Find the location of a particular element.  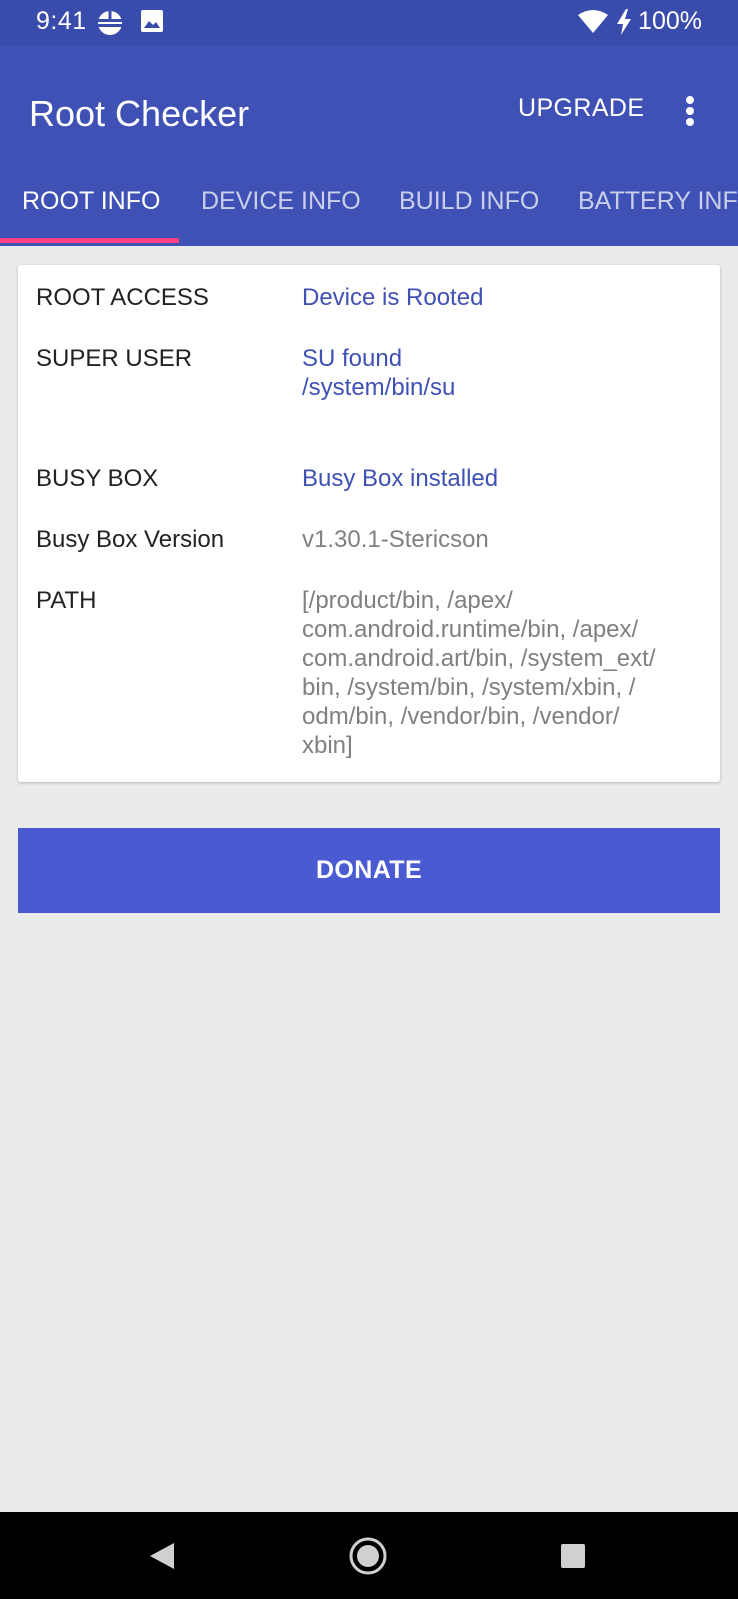

wifi-icon is located at coordinates (593, 21).